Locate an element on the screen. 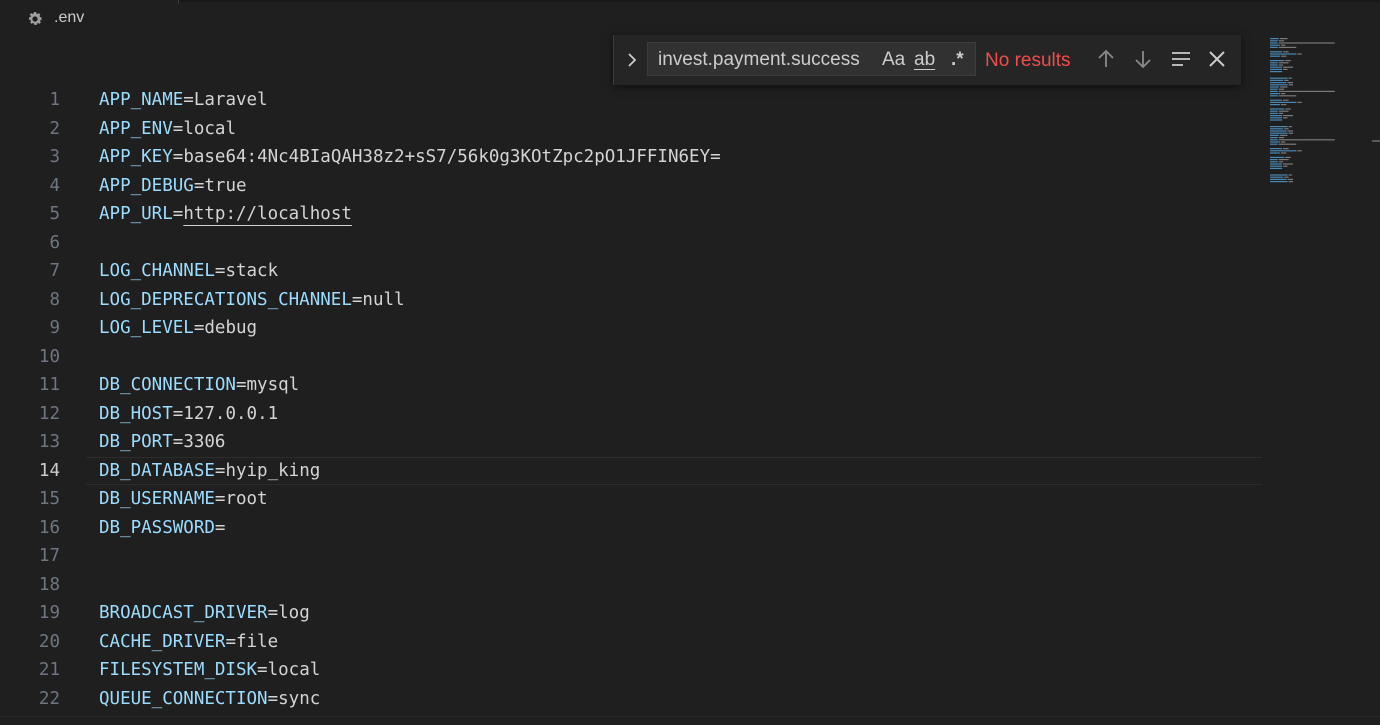  code-line: 19 BROADCAST_DRIVER=log is located at coordinates (631, 613).